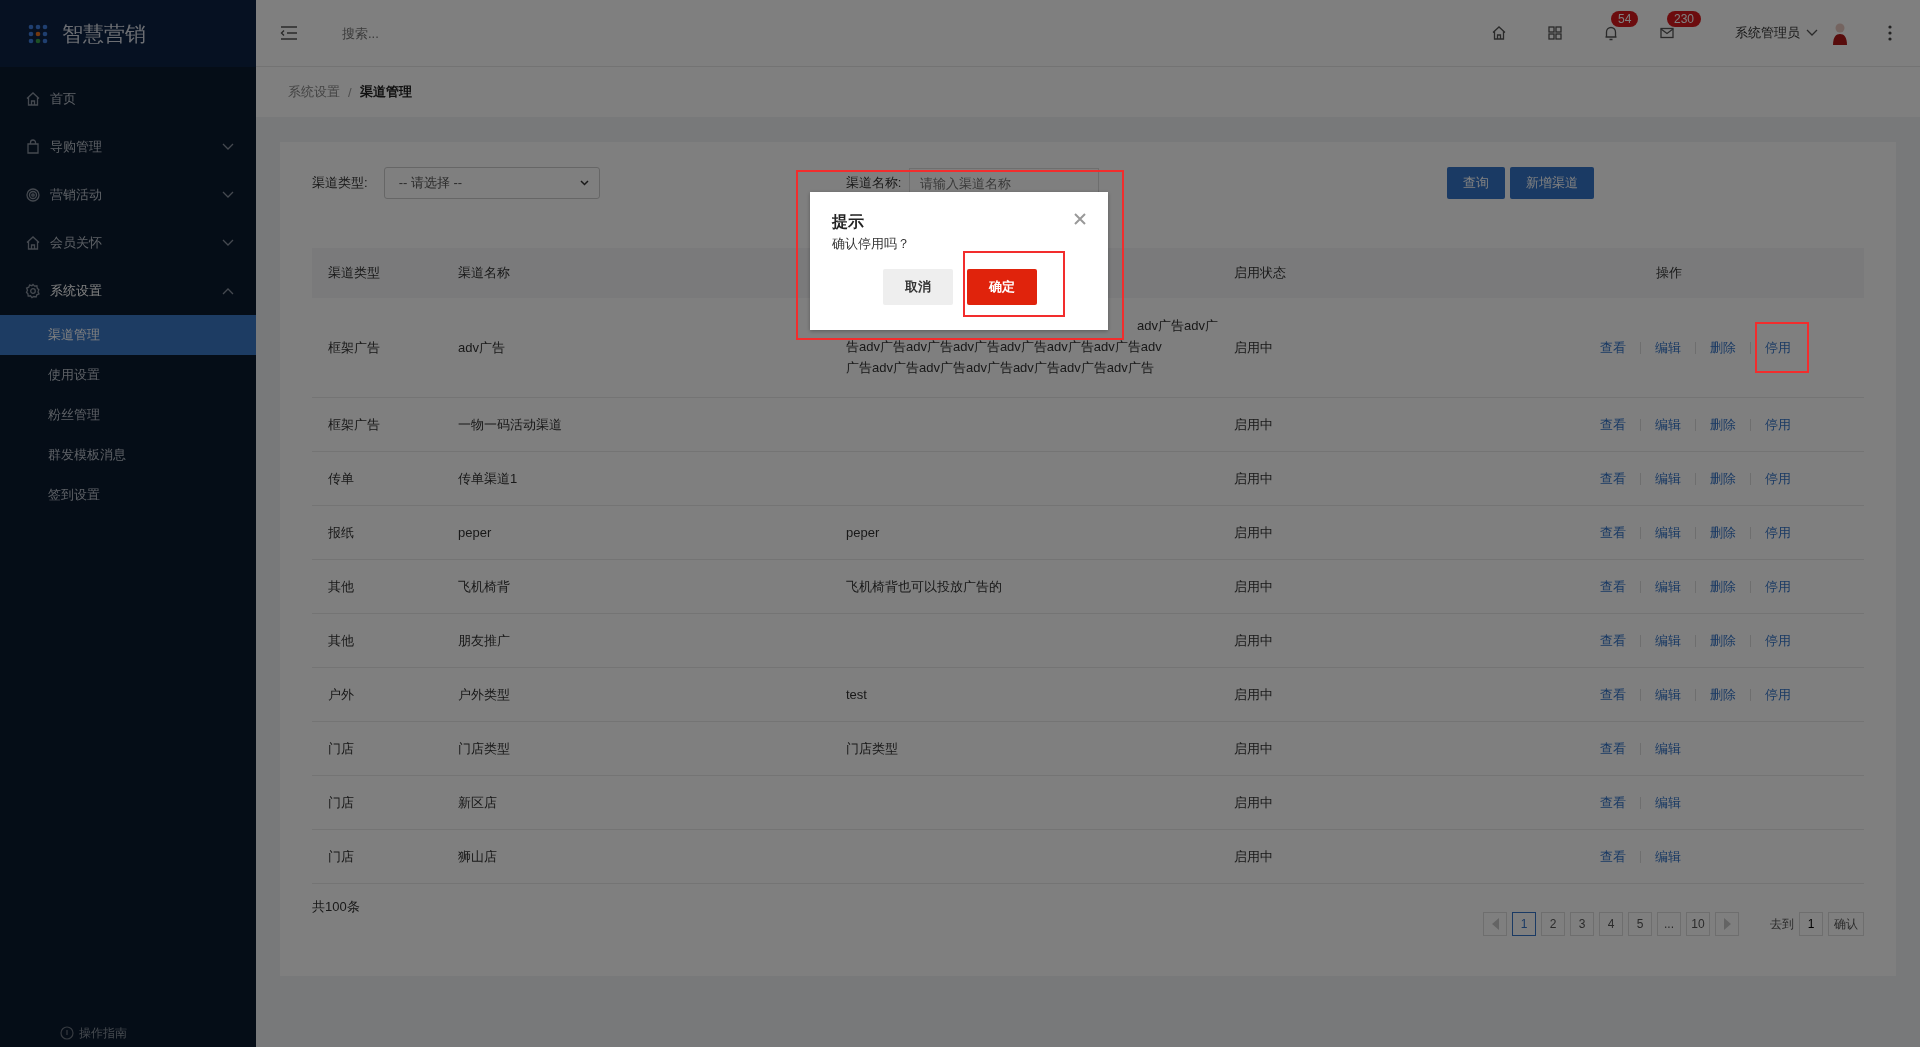 This screenshot has width=1920, height=1047. I want to click on guide-link: 操作指南, so click(93, 1033).